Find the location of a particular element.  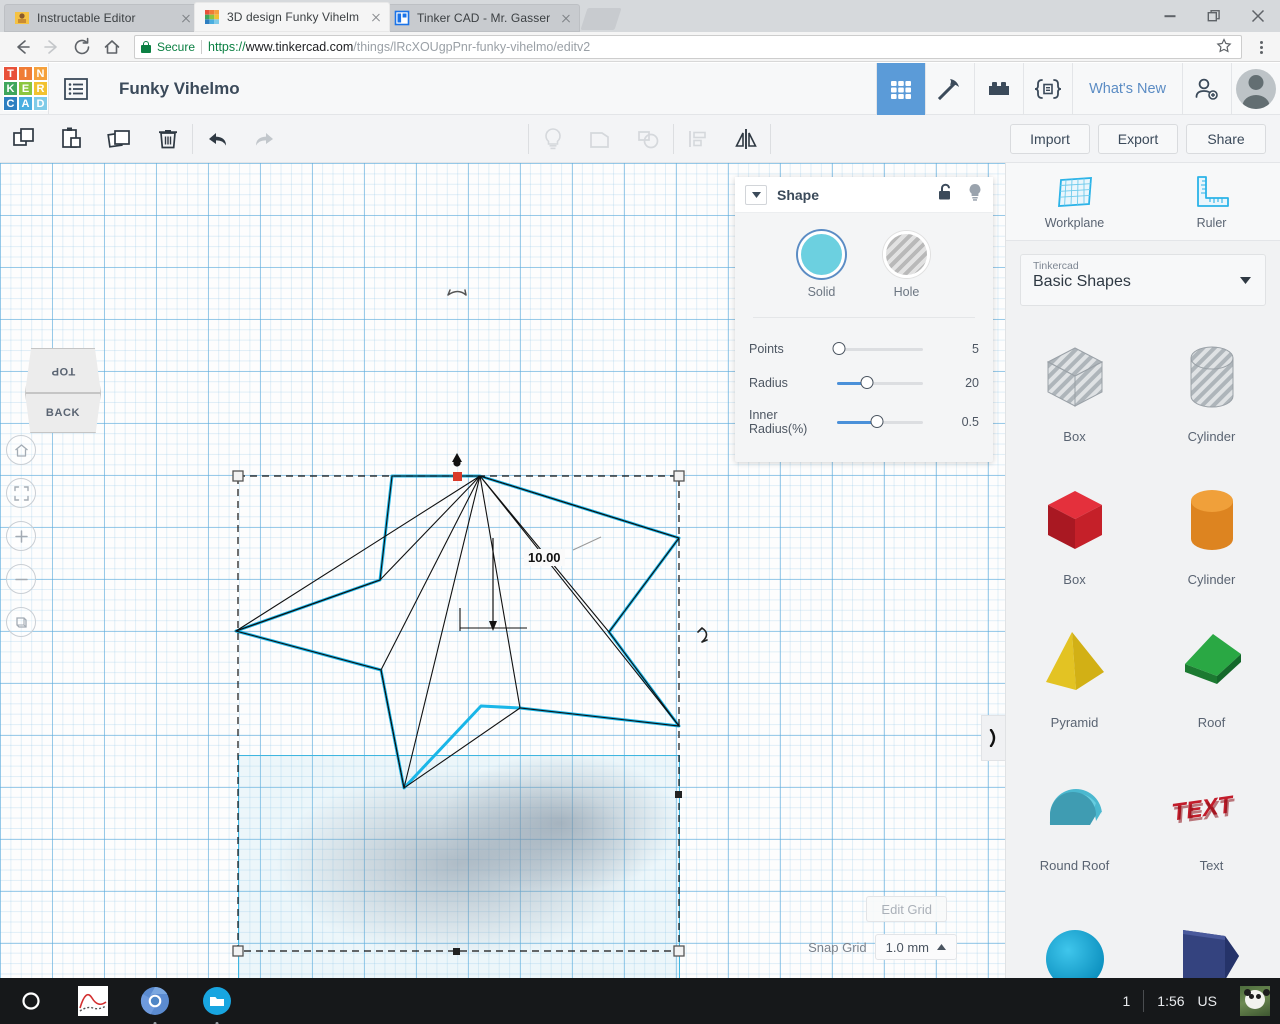

paste-icon is located at coordinates (72, 139).